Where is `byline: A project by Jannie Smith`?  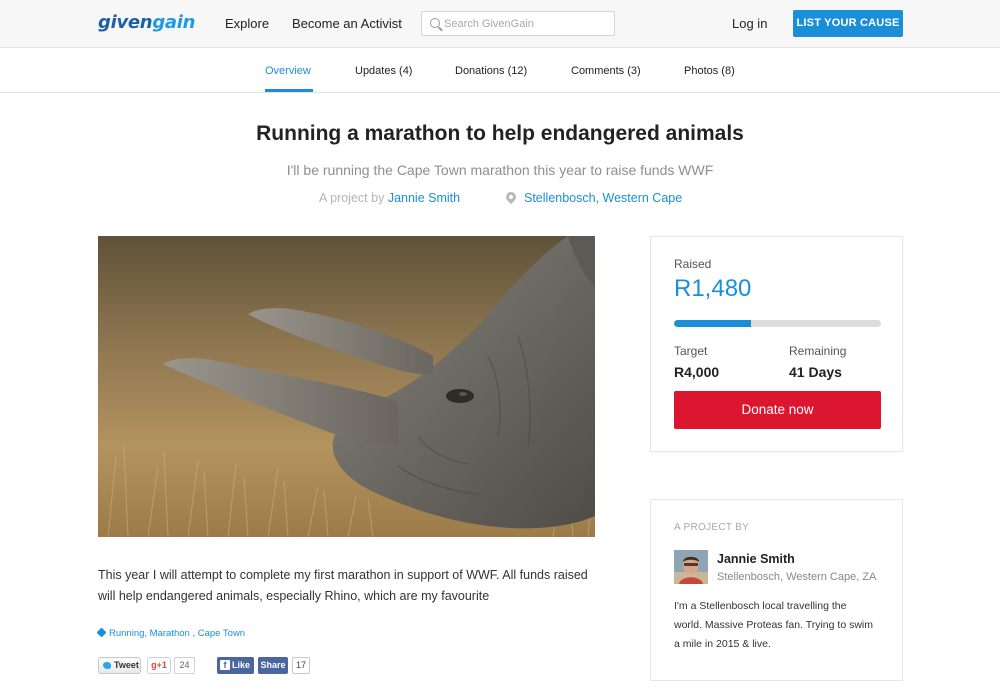
byline: A project by Jannie Smith is located at coordinates (389, 198).